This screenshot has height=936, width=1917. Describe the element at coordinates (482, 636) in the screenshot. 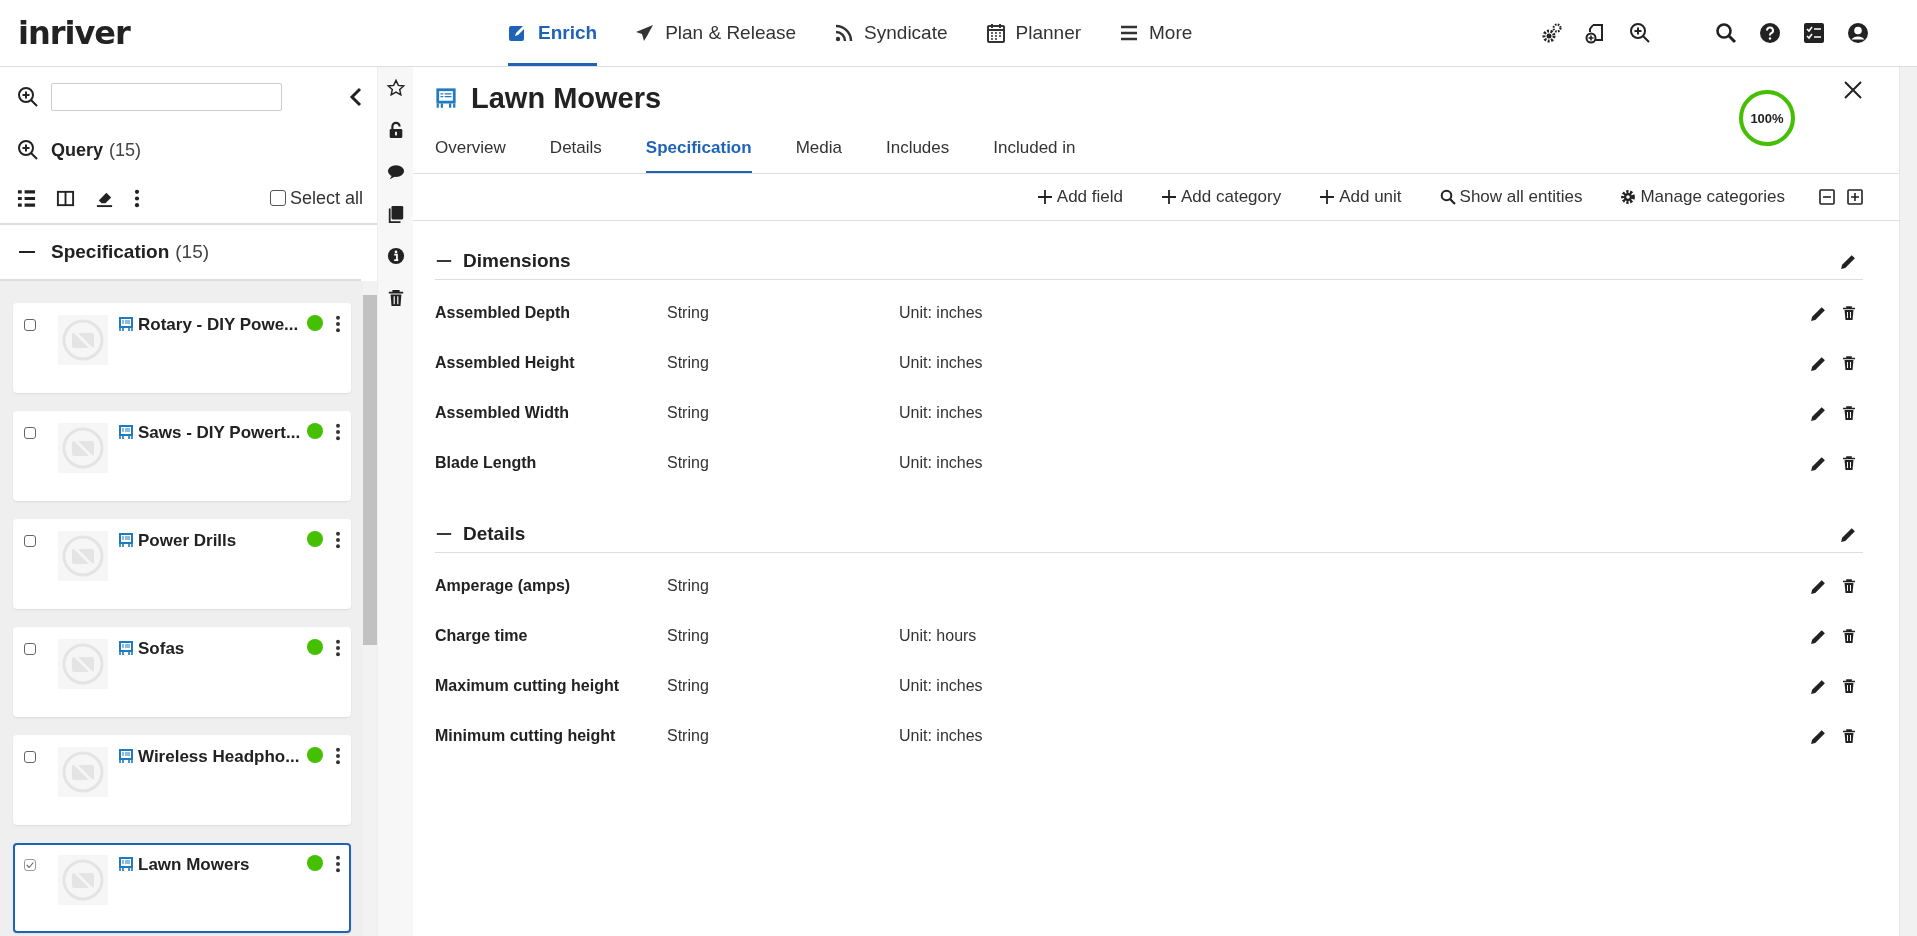

I see `field-name: Charge time` at that location.